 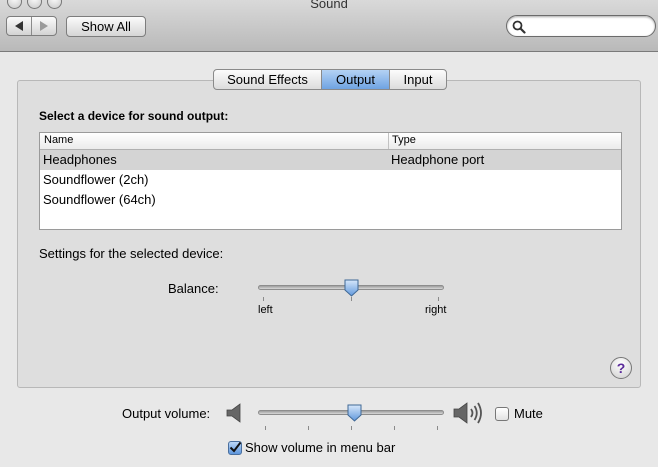 What do you see at coordinates (329, 26) in the screenshot?
I see `window-toolbar: Sound Show All` at bounding box center [329, 26].